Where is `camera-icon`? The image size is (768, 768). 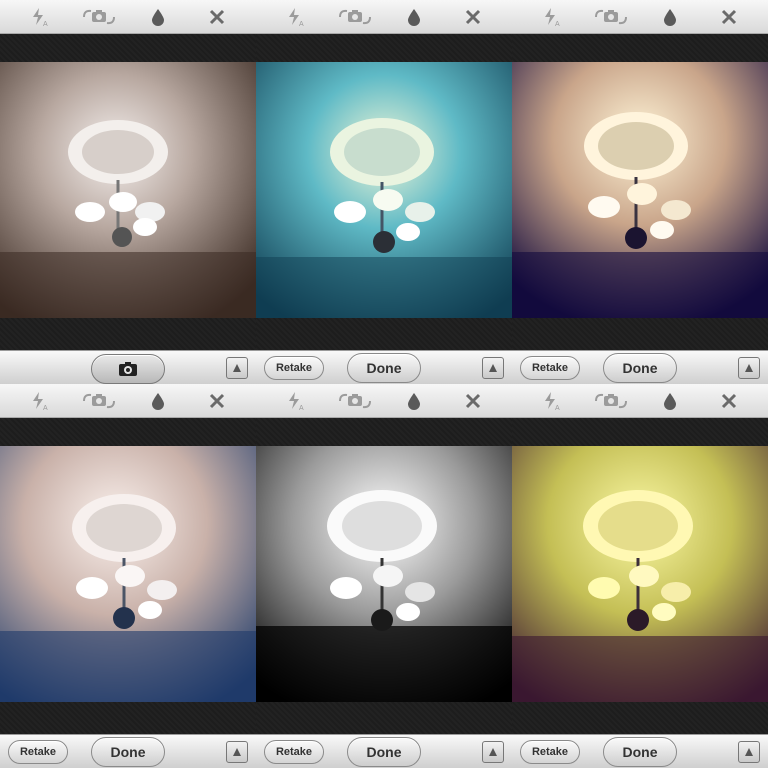 camera-icon is located at coordinates (128, 369).